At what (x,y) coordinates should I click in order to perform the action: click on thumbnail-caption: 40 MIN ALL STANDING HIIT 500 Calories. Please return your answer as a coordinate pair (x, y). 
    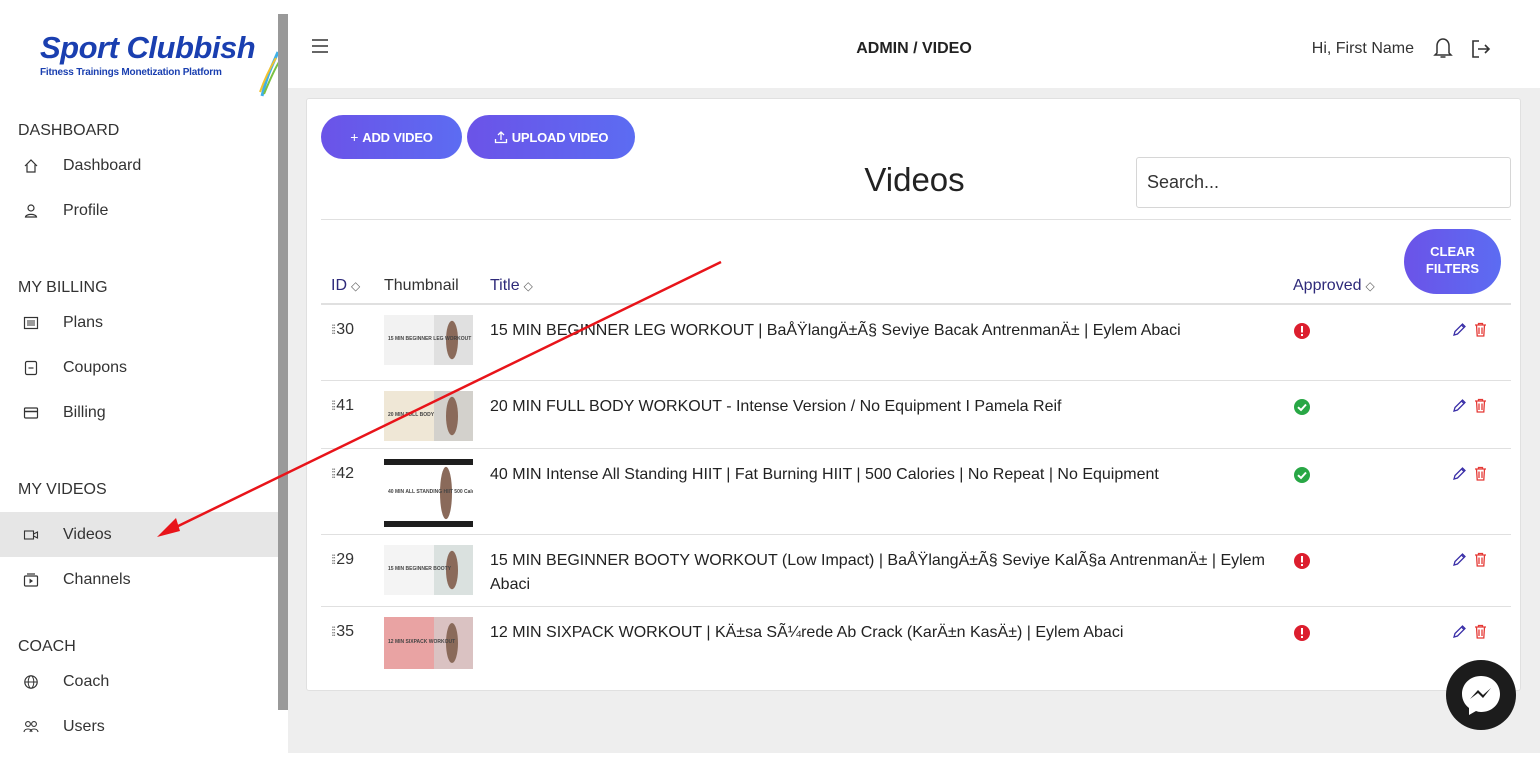
    Looking at the image, I should click on (430, 492).